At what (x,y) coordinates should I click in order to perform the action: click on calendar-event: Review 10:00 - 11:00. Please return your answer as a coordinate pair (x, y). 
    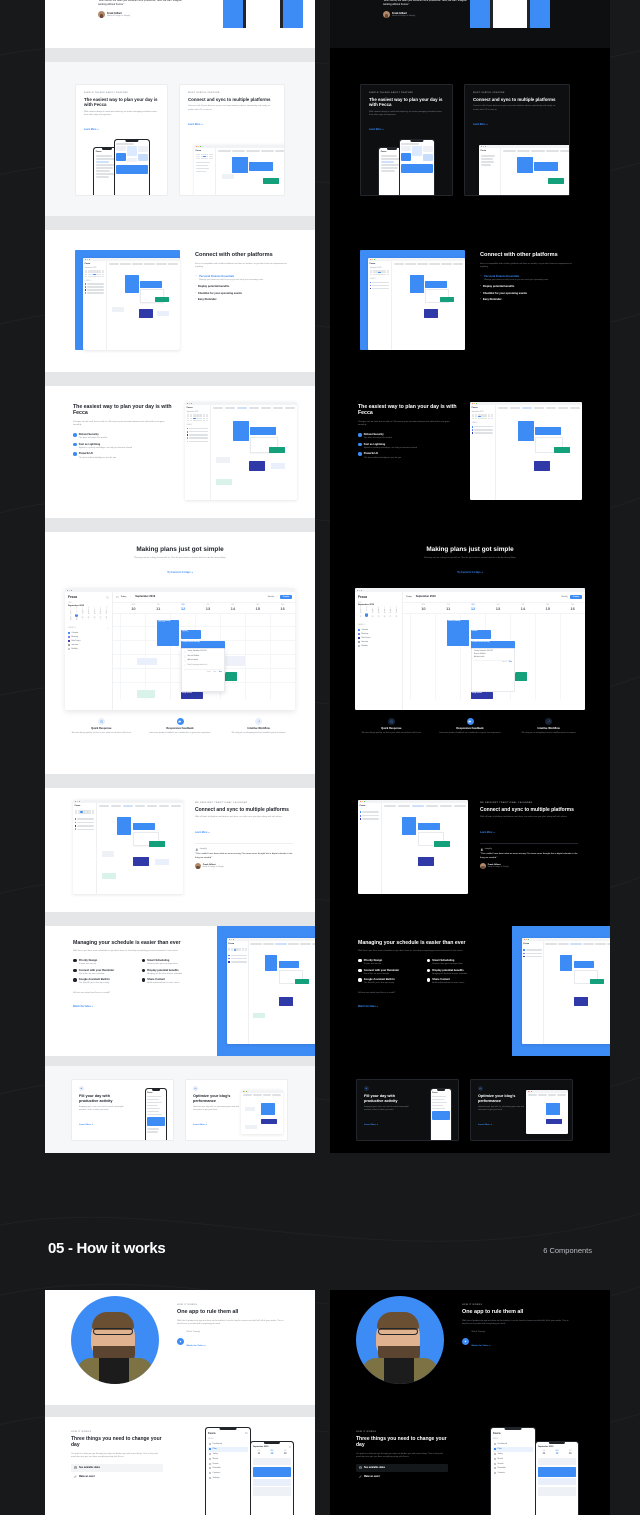
    Looking at the image, I should click on (191, 634).